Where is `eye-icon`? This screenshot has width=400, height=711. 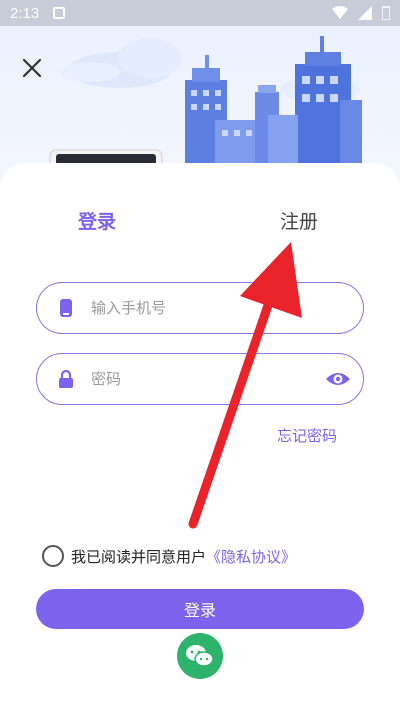 eye-icon is located at coordinates (338, 379).